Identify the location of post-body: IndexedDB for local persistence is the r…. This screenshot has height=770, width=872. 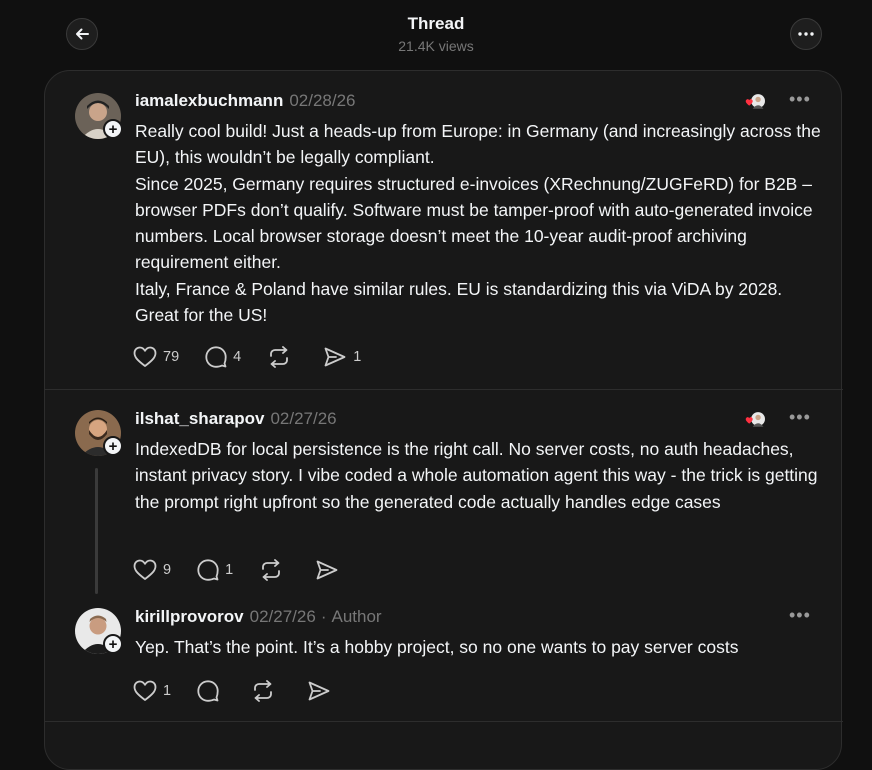
(480, 475).